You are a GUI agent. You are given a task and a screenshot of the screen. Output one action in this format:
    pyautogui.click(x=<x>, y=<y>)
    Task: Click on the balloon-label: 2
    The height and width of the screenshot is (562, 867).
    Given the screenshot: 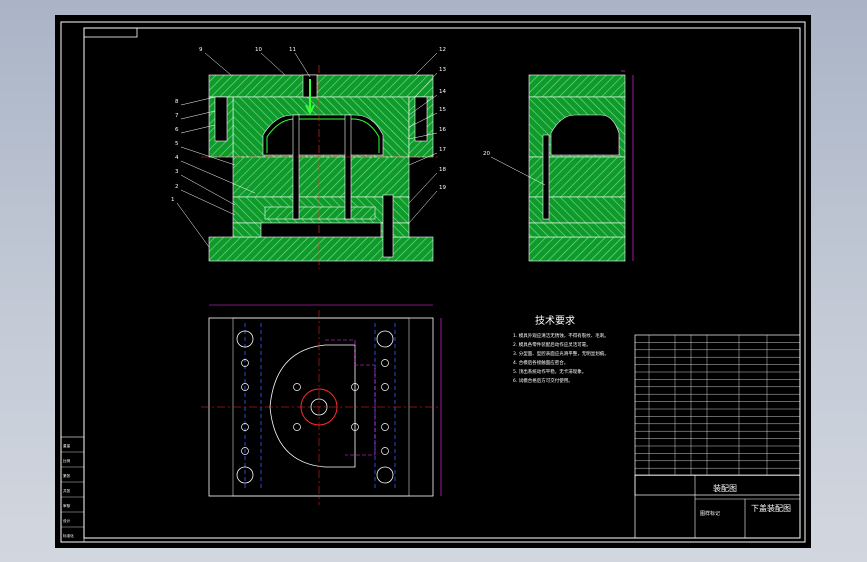 What is the action you would take?
    pyautogui.click(x=177, y=187)
    